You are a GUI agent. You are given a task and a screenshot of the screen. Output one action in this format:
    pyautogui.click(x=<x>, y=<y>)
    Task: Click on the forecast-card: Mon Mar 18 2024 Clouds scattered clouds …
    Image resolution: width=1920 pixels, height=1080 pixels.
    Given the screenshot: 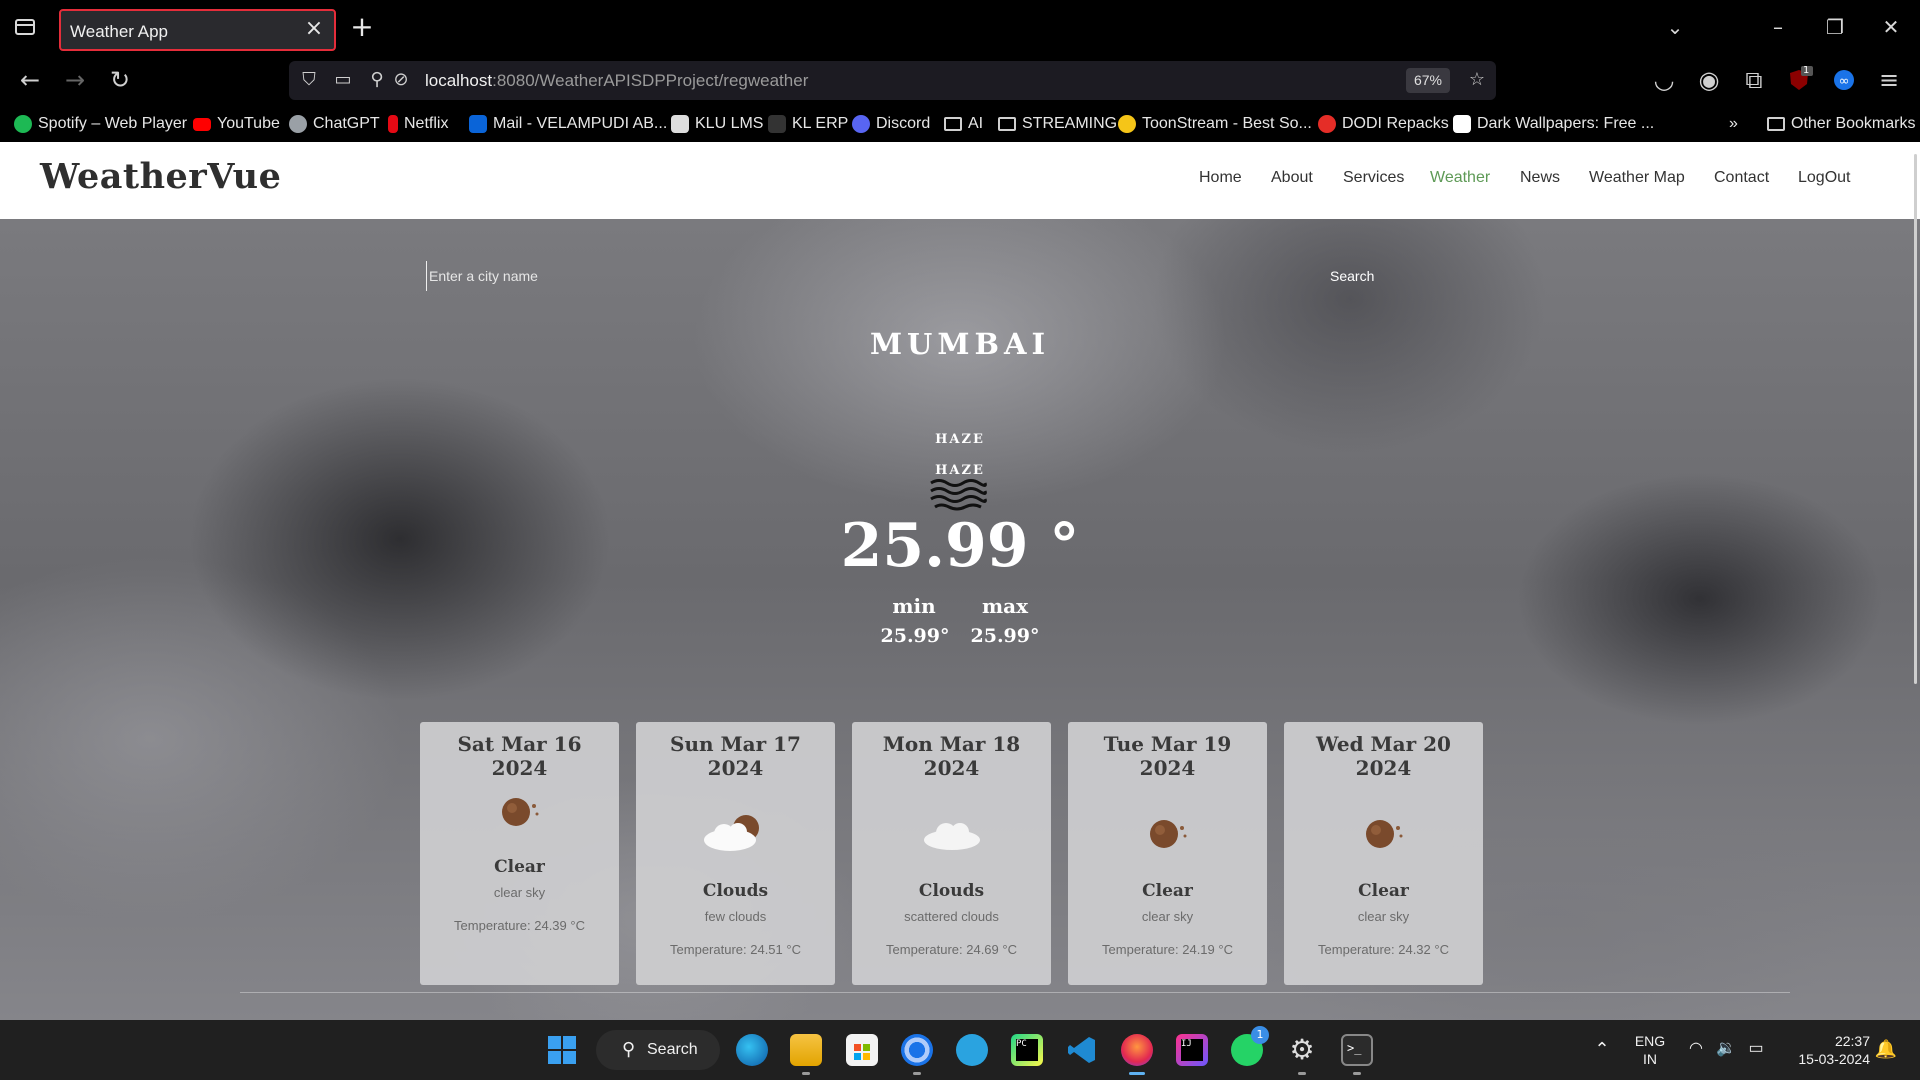 What is the action you would take?
    pyautogui.click(x=951, y=853)
    